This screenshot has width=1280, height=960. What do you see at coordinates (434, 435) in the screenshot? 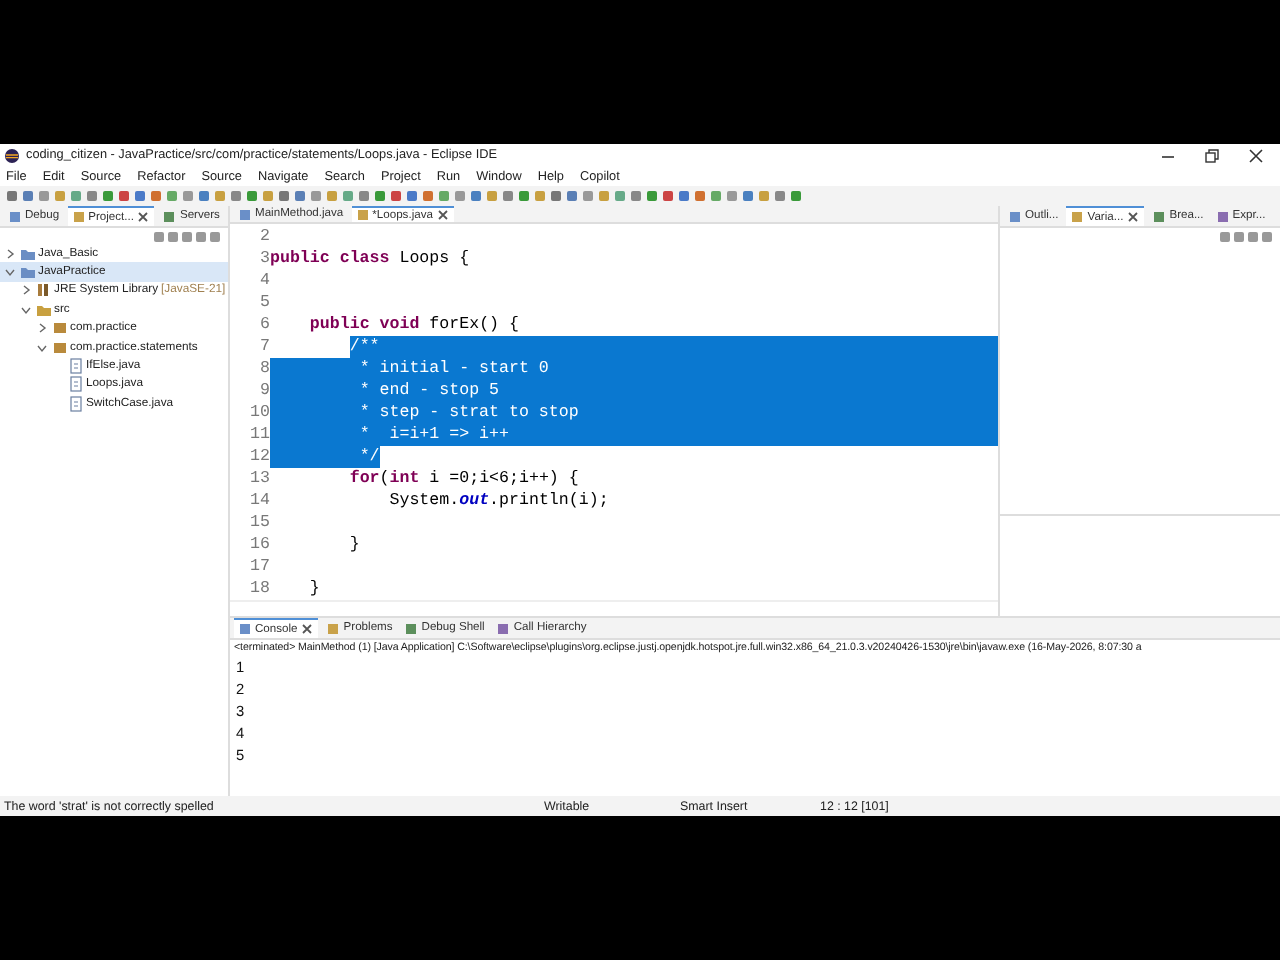
I see `code-text: * i=i+1 => i++` at bounding box center [434, 435].